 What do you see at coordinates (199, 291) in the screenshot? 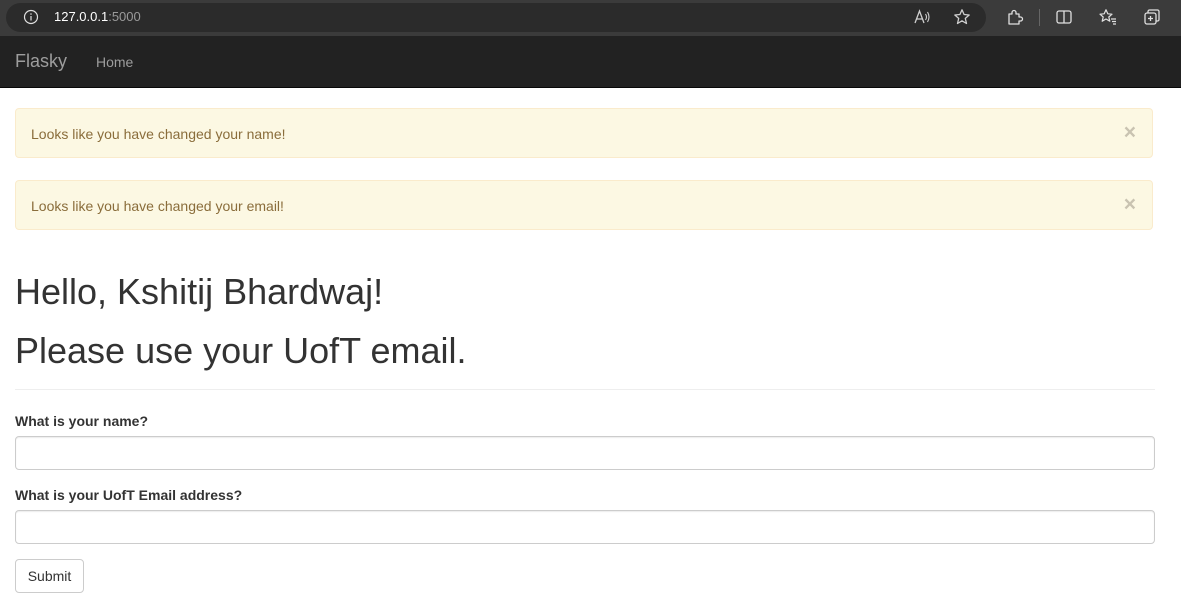
I see `page-greeting: Hello, Kshitij Bhardwaj!` at bounding box center [199, 291].